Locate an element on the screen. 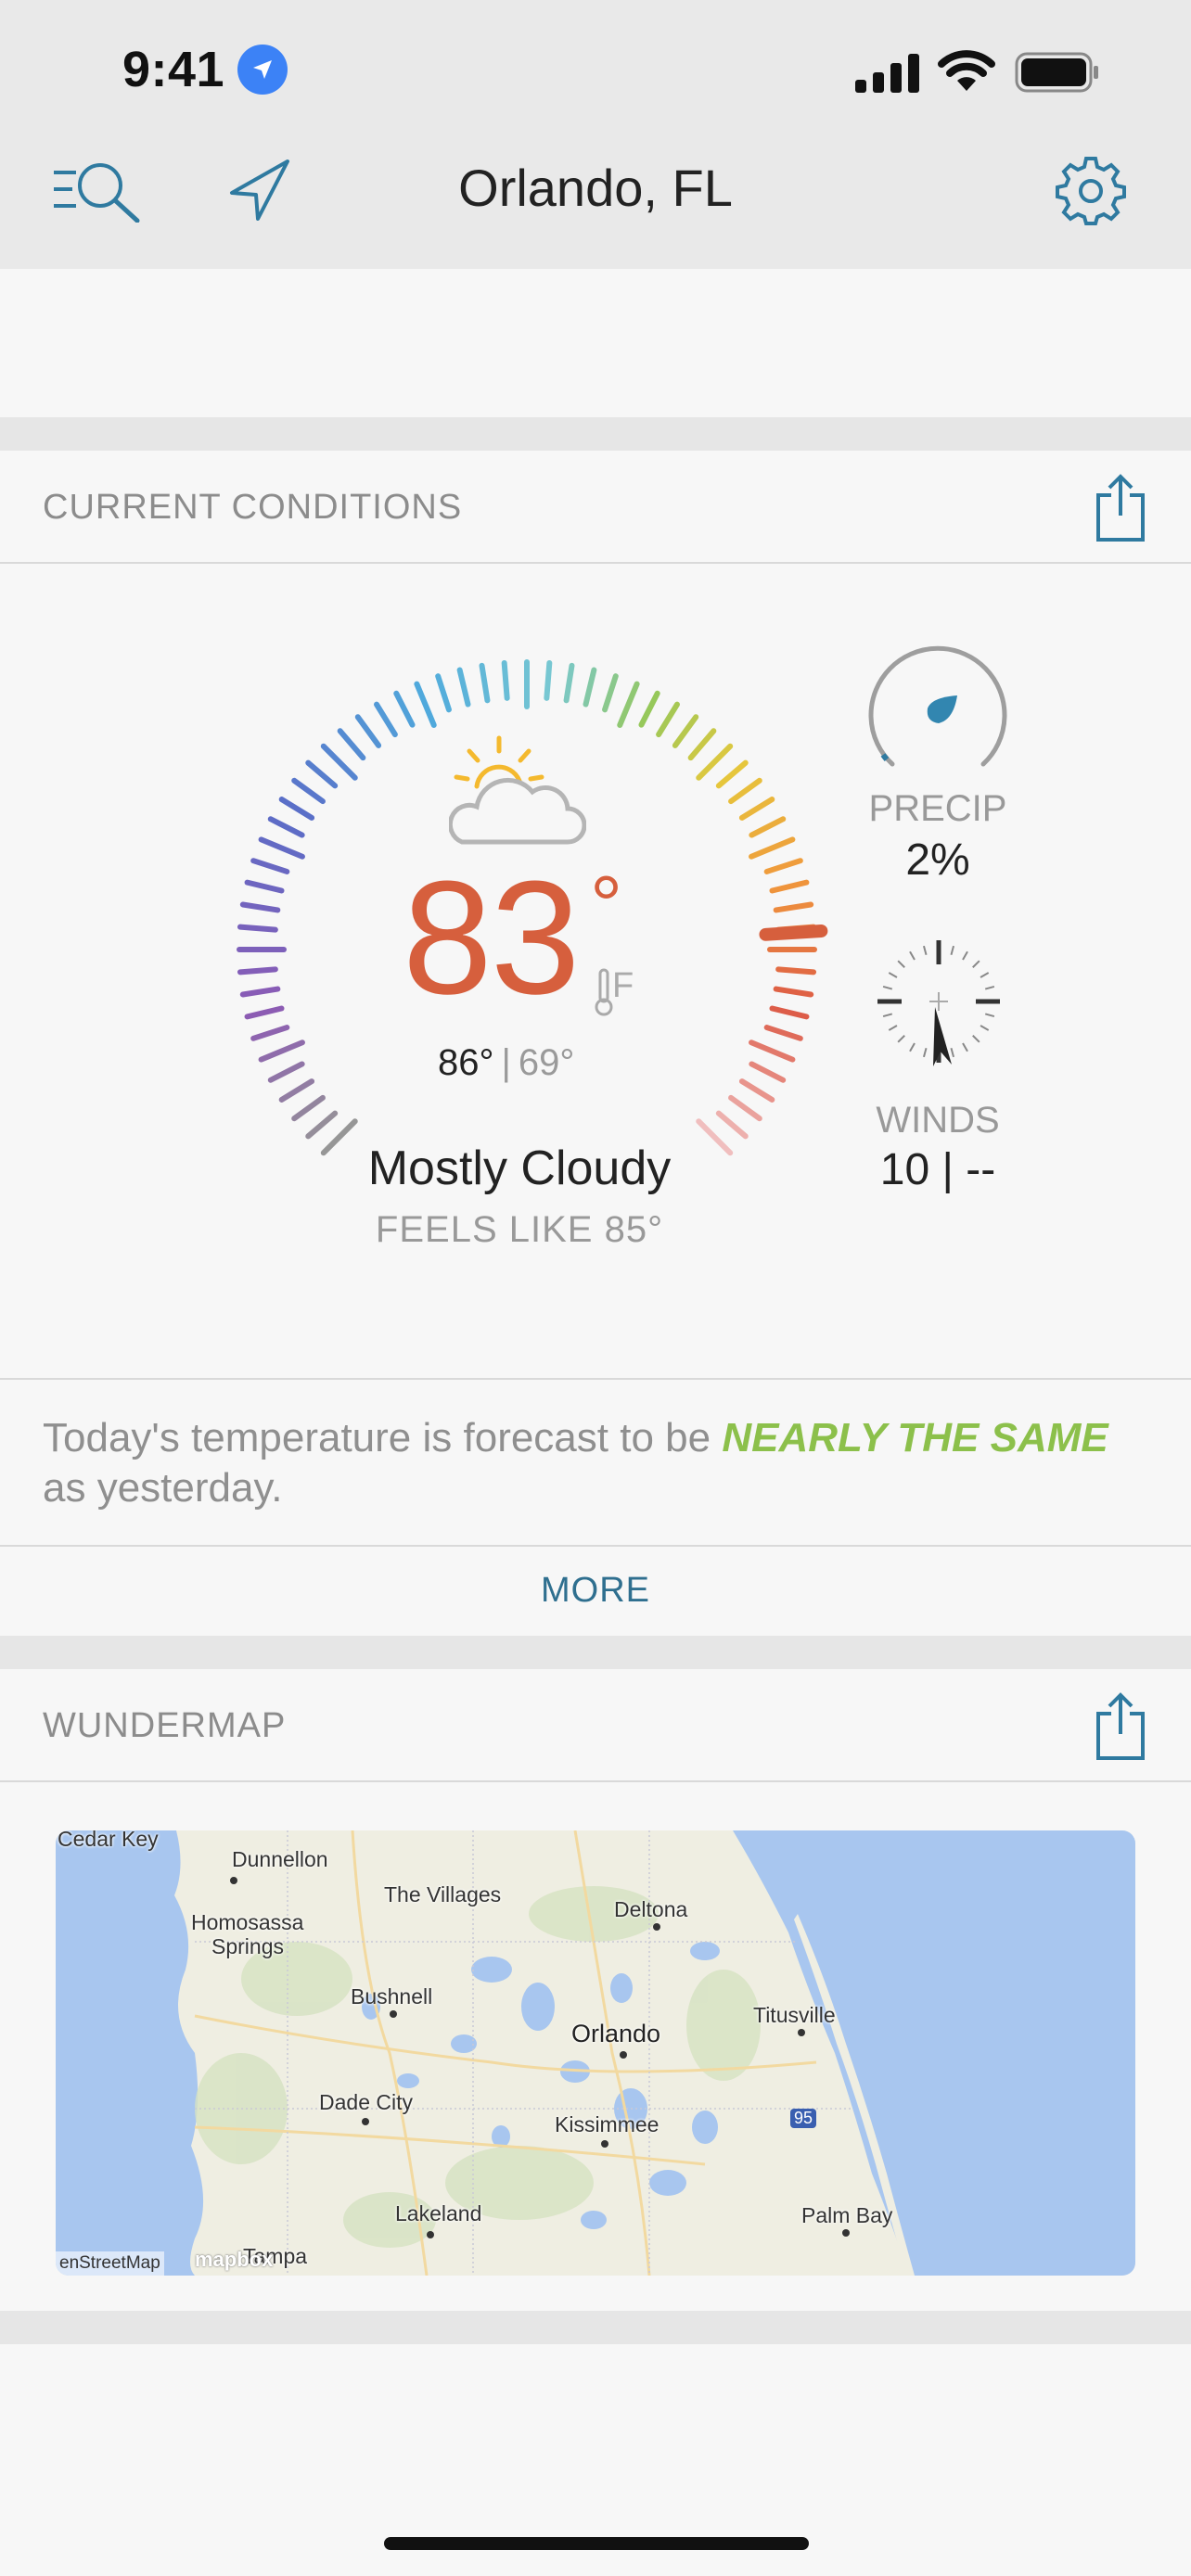 Image resolution: width=1191 pixels, height=2576 pixels. map-place-label: Dunnellon is located at coordinates (280, 1859).